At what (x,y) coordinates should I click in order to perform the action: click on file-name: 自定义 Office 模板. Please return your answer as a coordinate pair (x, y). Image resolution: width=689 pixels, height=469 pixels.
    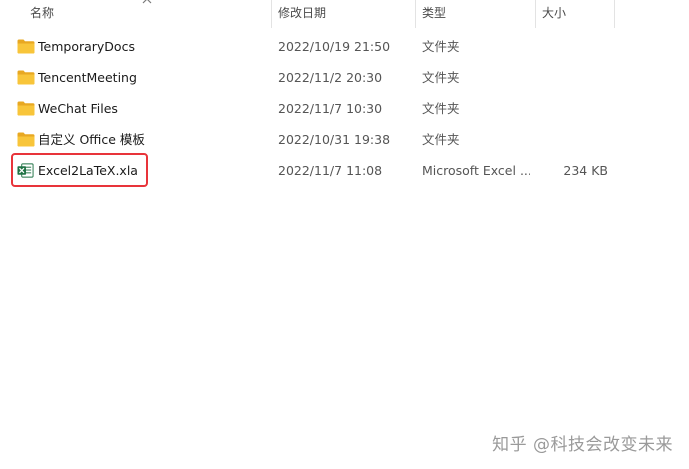
    Looking at the image, I should click on (91, 139).